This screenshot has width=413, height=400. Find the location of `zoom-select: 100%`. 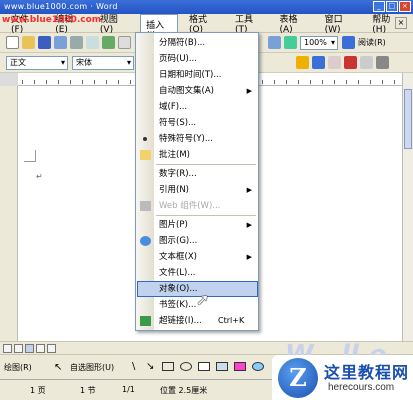

zoom-select: 100% is located at coordinates (319, 43).